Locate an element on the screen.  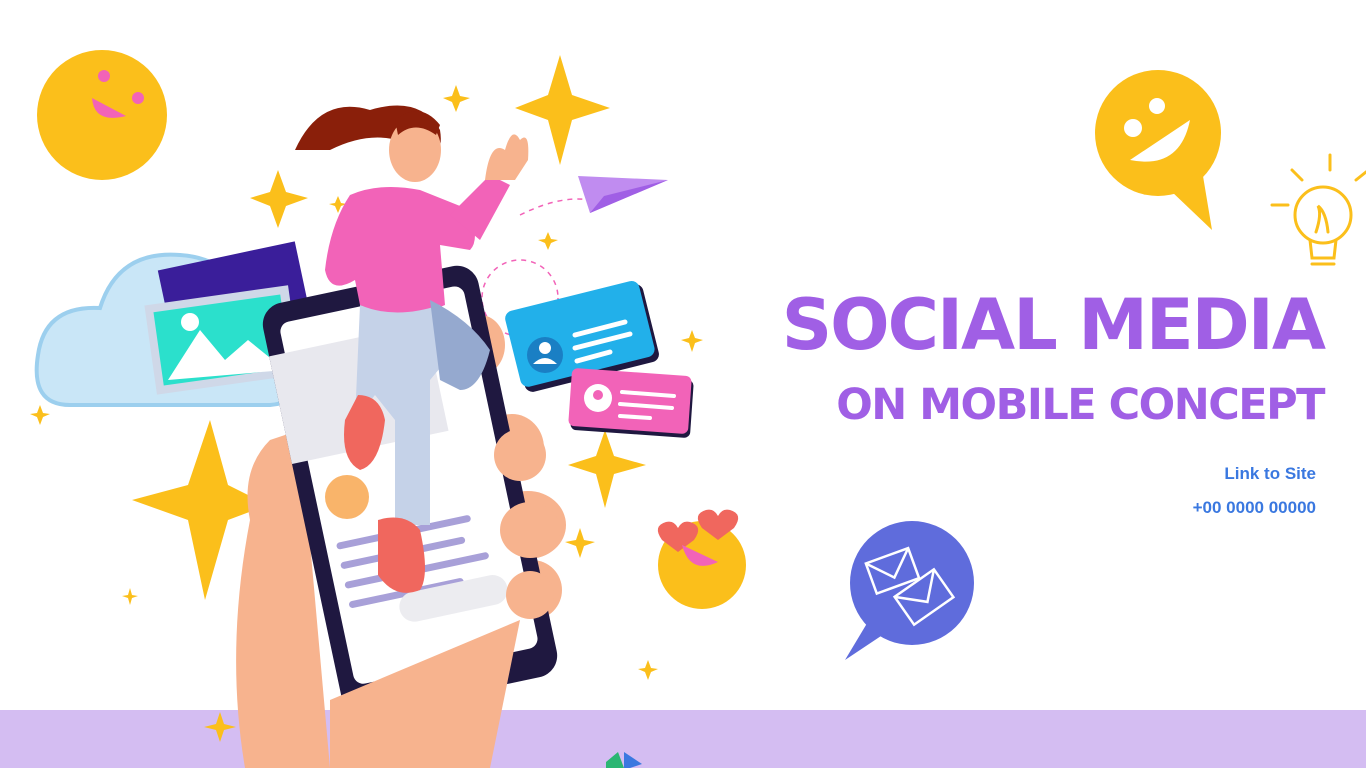
site-link: Link to Site is located at coordinates (1270, 474).